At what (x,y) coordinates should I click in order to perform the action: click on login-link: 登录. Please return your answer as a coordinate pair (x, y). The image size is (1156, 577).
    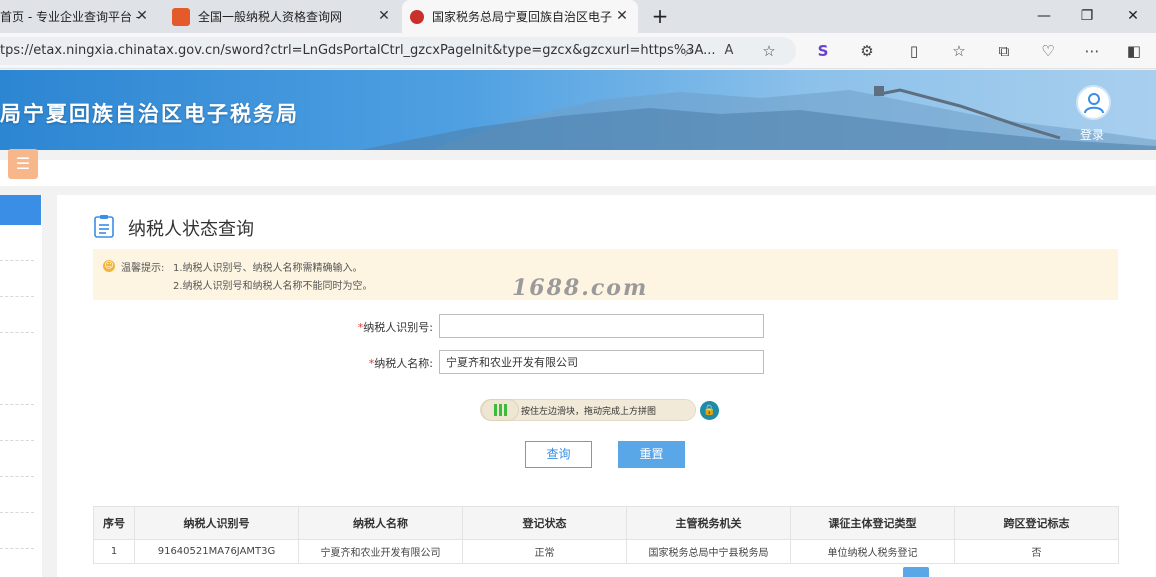
    Looking at the image, I should click on (1092, 134).